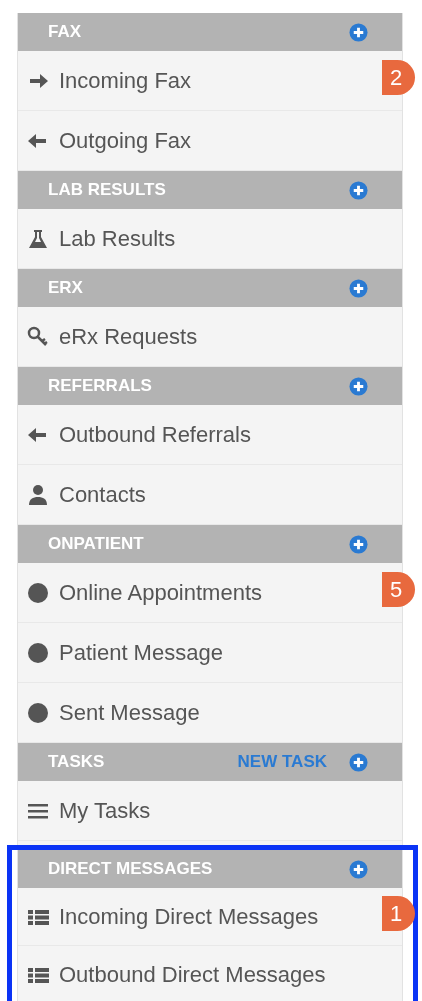 Image resolution: width=422 pixels, height=1001 pixels. What do you see at coordinates (38, 238) in the screenshot?
I see `flask-icon` at bounding box center [38, 238].